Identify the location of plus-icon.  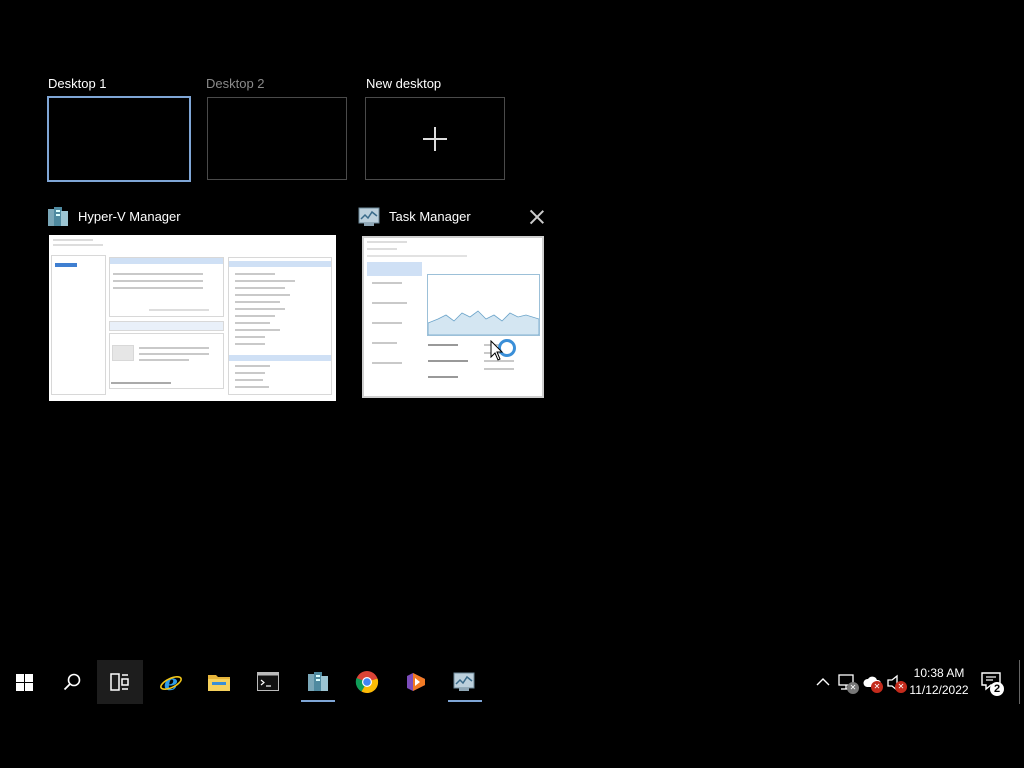
(435, 138).